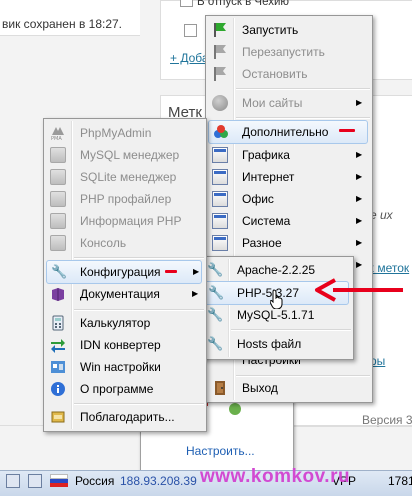  I want to click on background-text: е их, so click(381, 215).